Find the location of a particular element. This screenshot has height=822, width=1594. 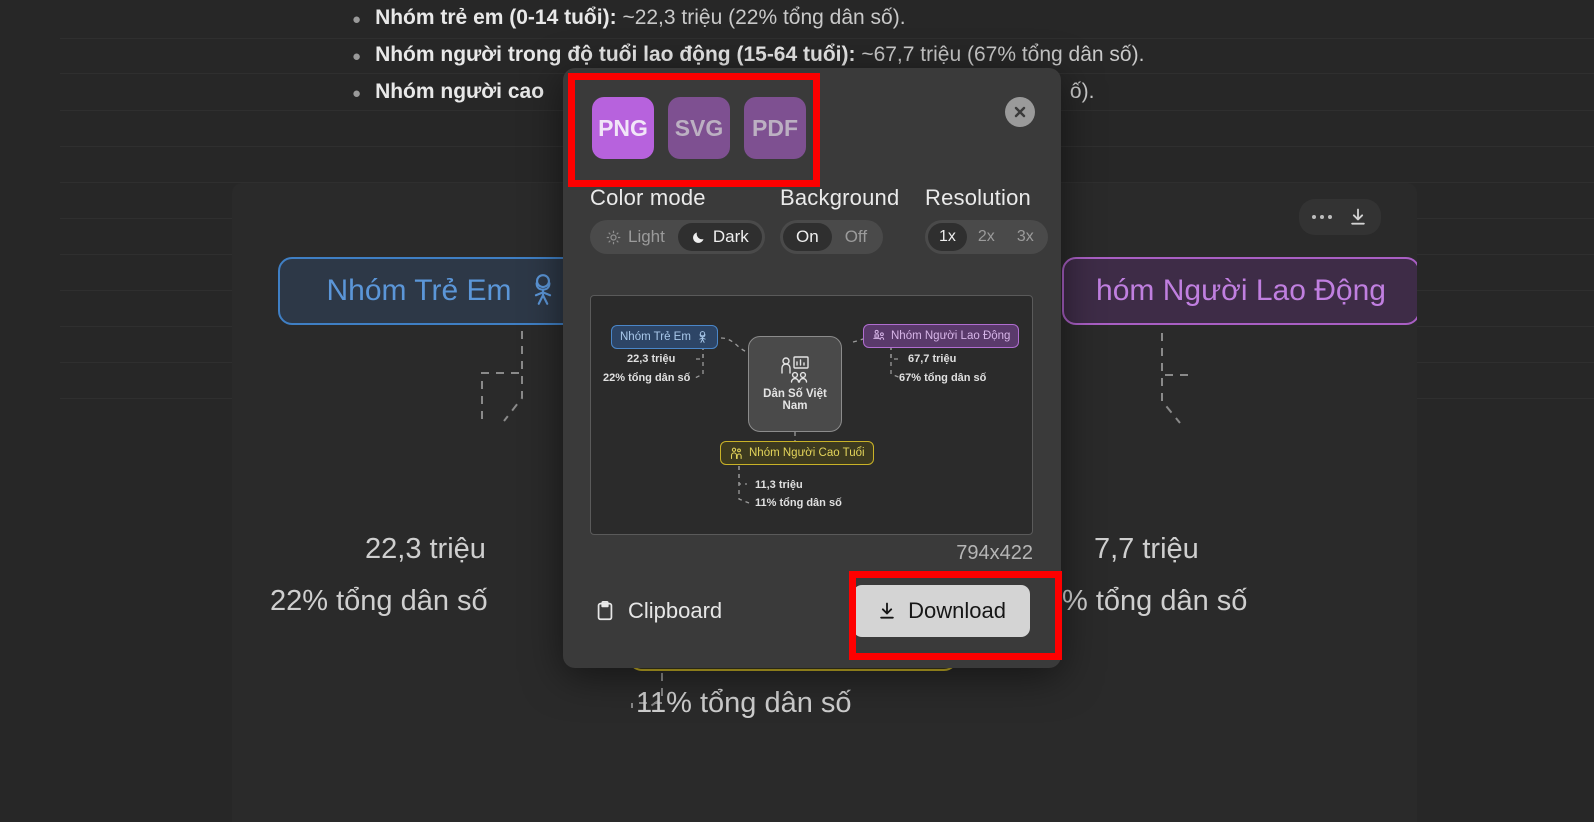

preview-metric-elderly-percent: 11% tổng dân số is located at coordinates (798, 503).